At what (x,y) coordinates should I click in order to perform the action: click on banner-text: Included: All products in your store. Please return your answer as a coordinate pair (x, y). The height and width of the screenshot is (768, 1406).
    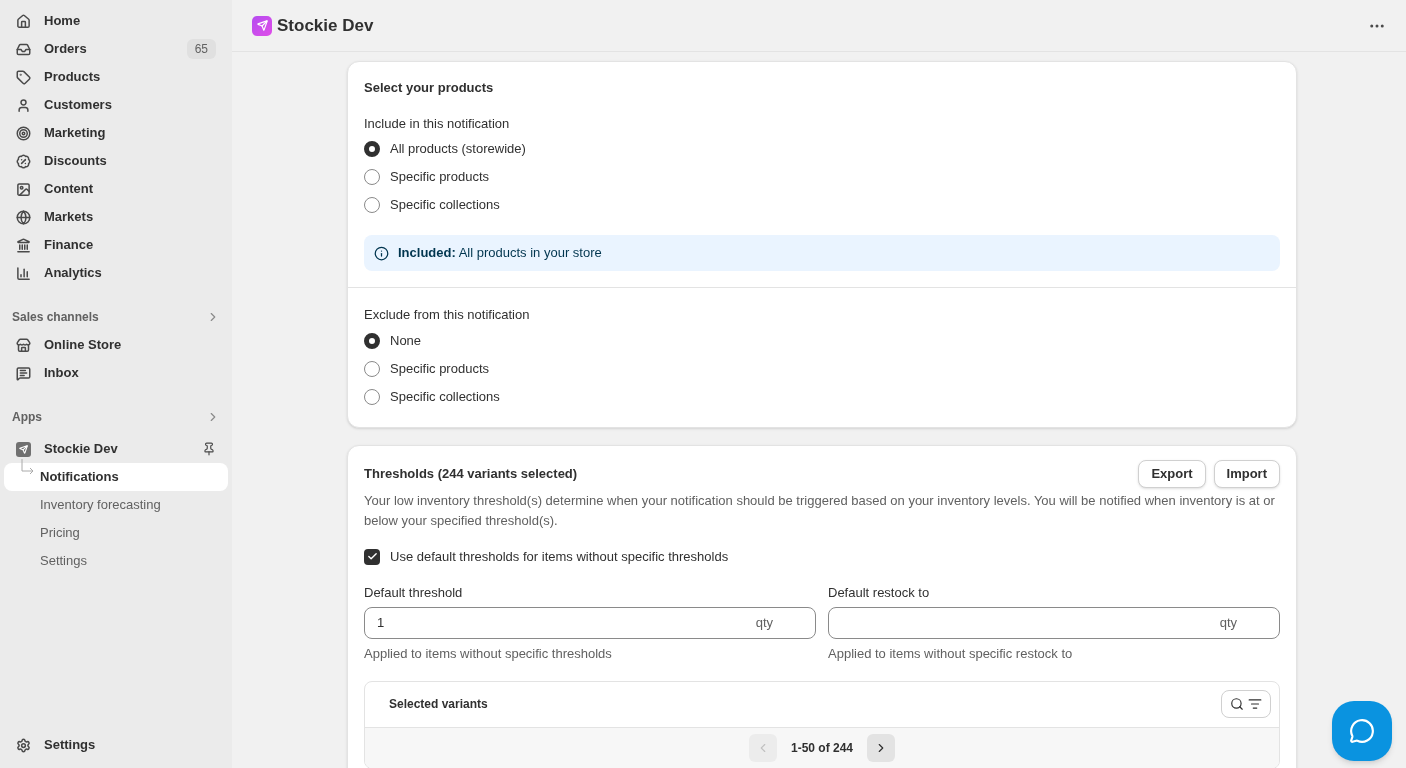
    Looking at the image, I should click on (500, 253).